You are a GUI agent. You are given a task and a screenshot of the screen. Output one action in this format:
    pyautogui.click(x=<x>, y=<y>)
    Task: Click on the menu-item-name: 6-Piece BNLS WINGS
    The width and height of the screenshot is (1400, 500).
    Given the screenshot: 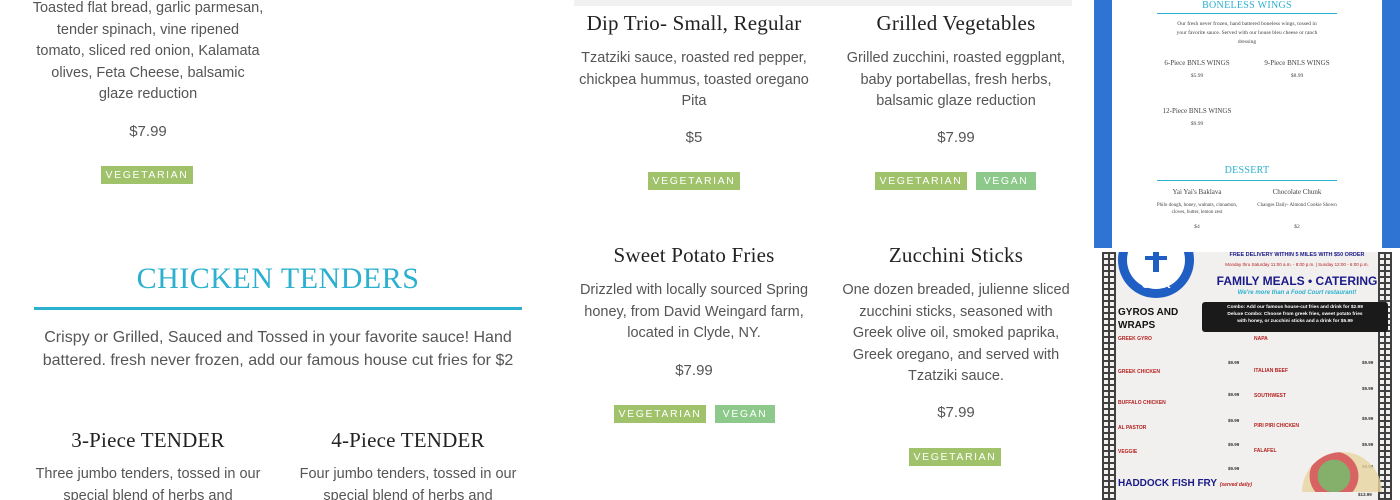 What is the action you would take?
    pyautogui.click(x=1197, y=63)
    